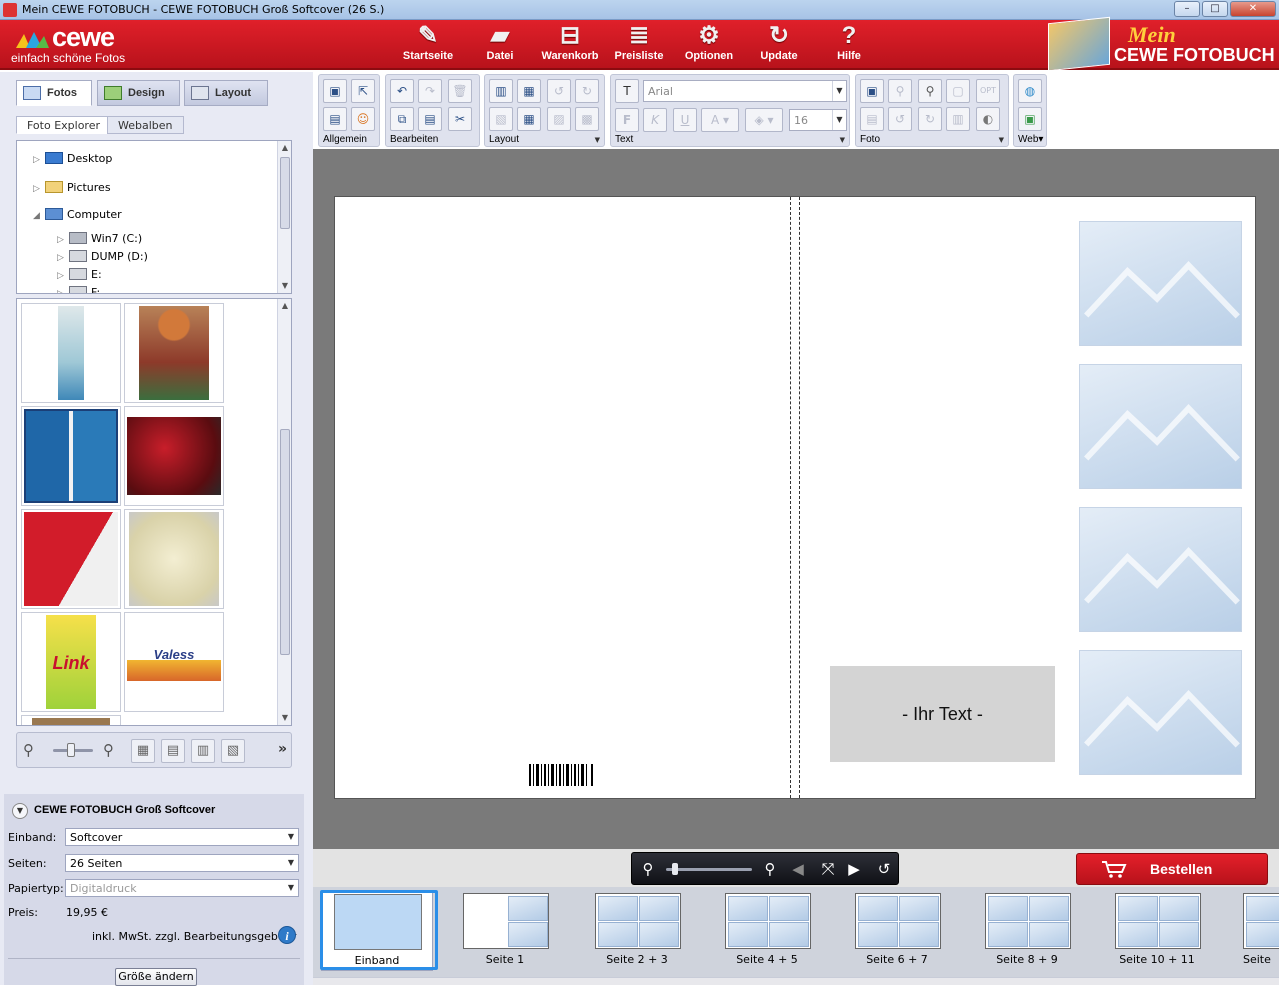  What do you see at coordinates (363, 119) in the screenshot?
I see `assistant-icon: ☺` at bounding box center [363, 119].